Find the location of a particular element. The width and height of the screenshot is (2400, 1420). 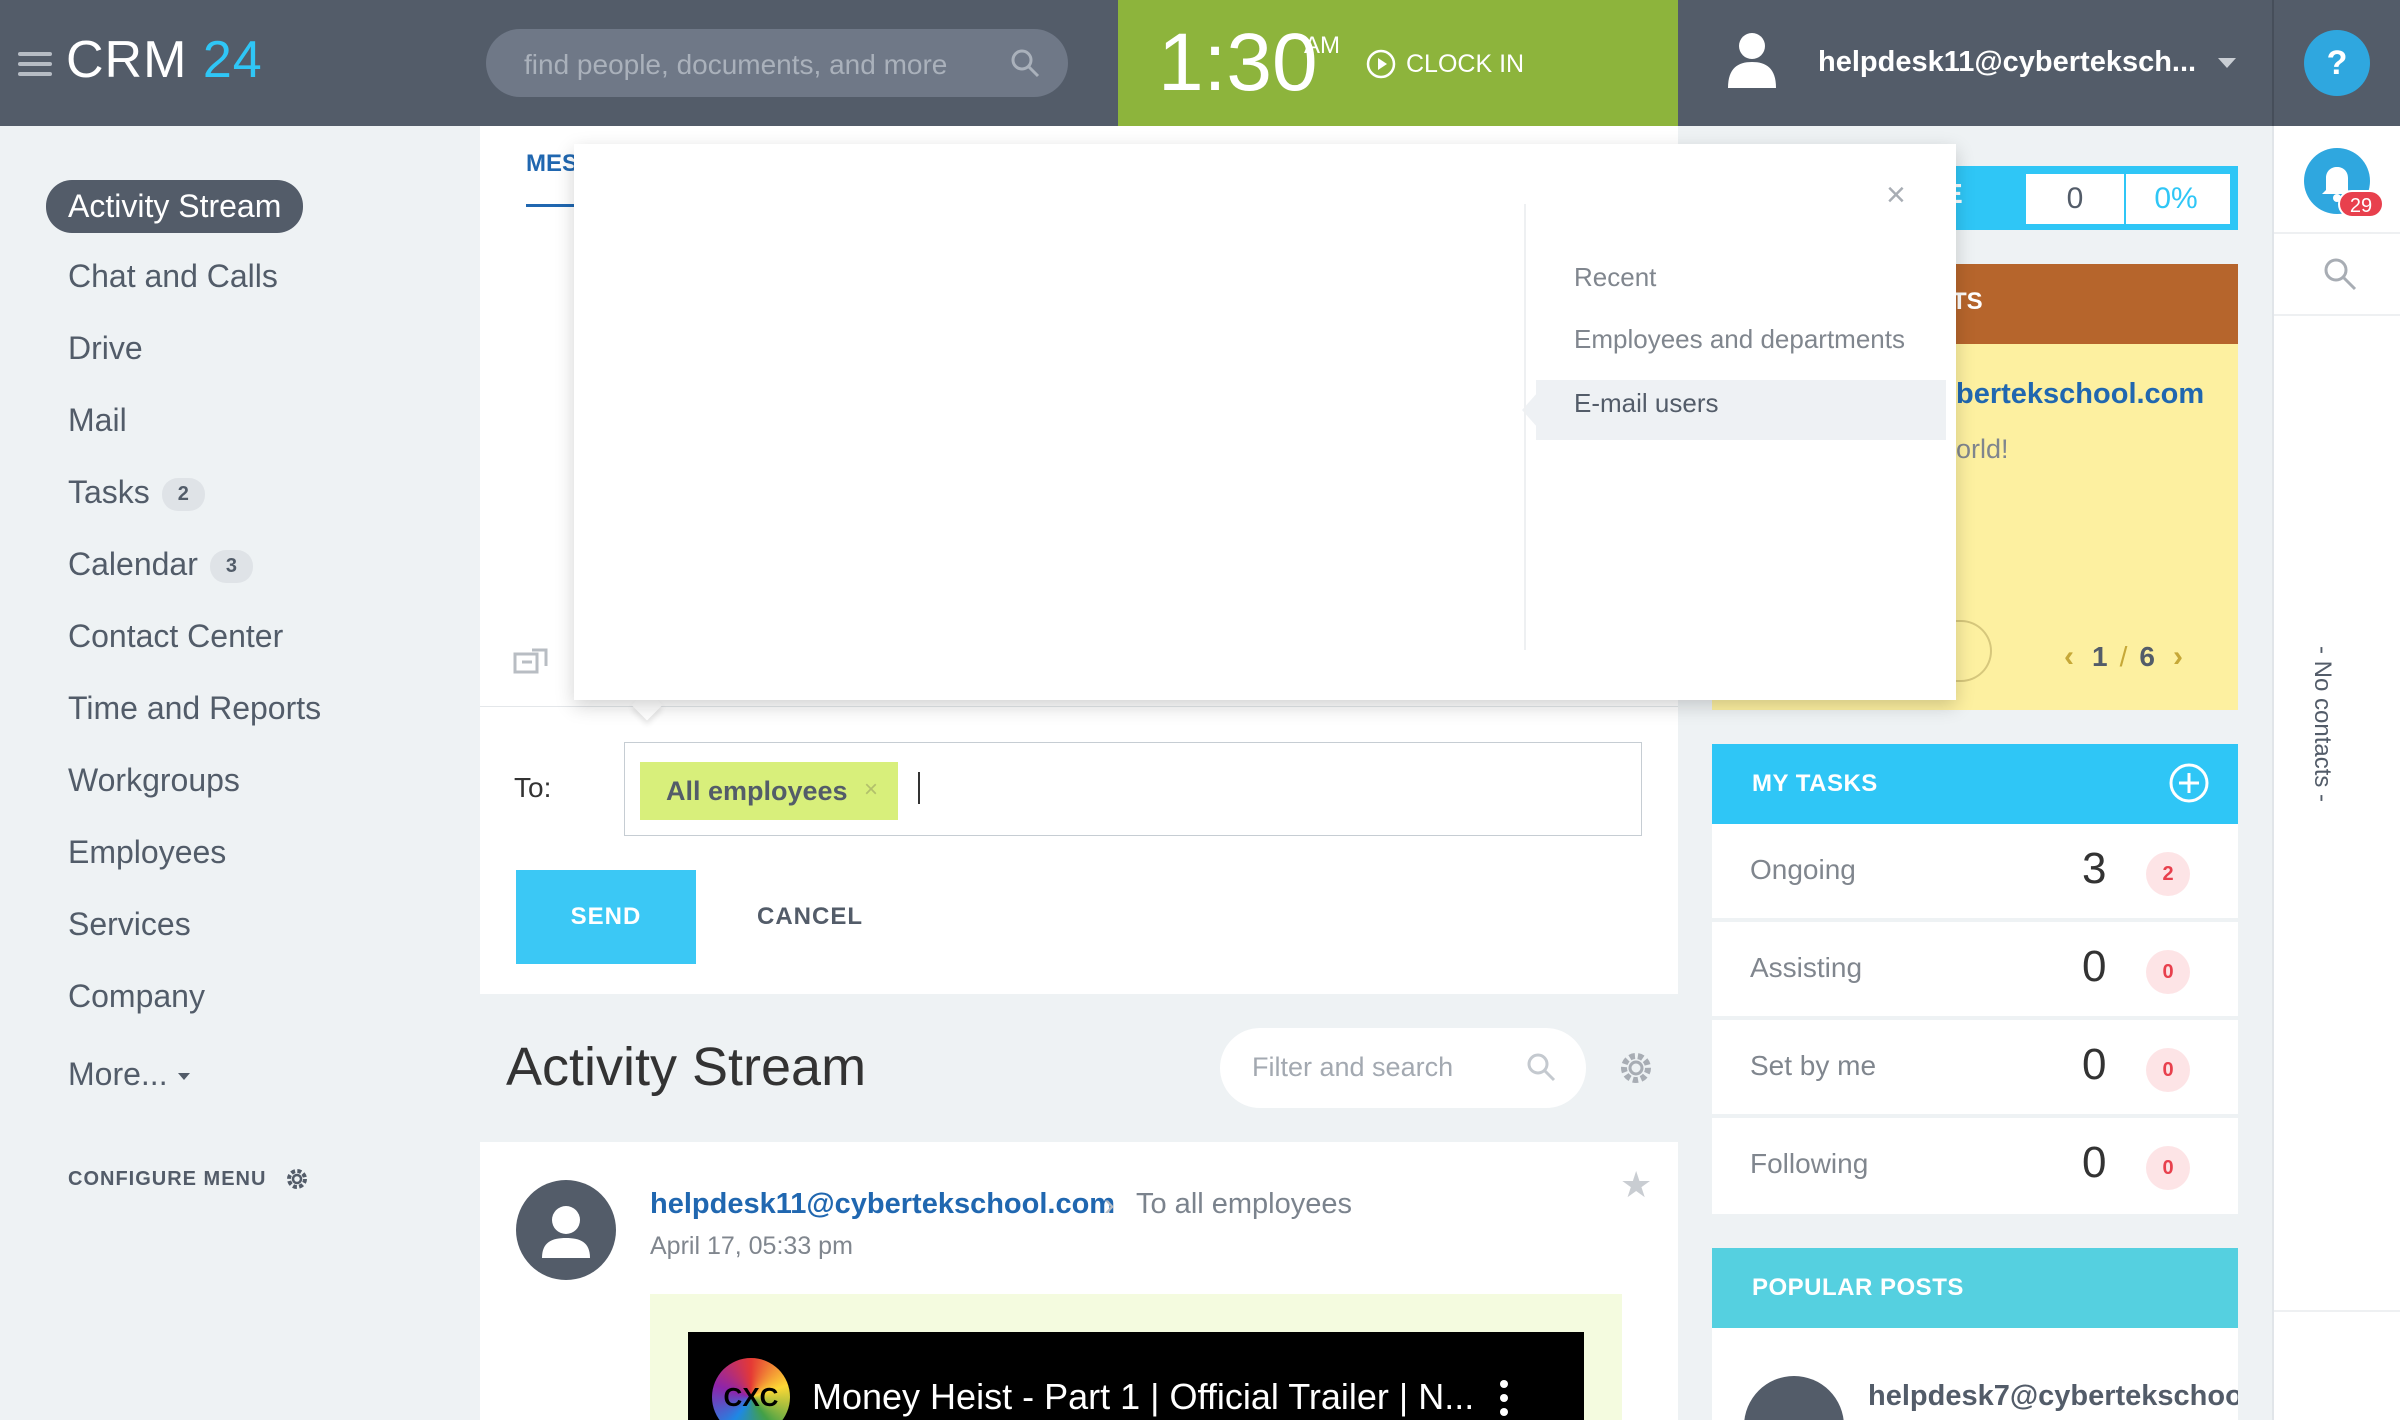

sidebar-item-contact-center: Contact Center is located at coordinates (175, 636).